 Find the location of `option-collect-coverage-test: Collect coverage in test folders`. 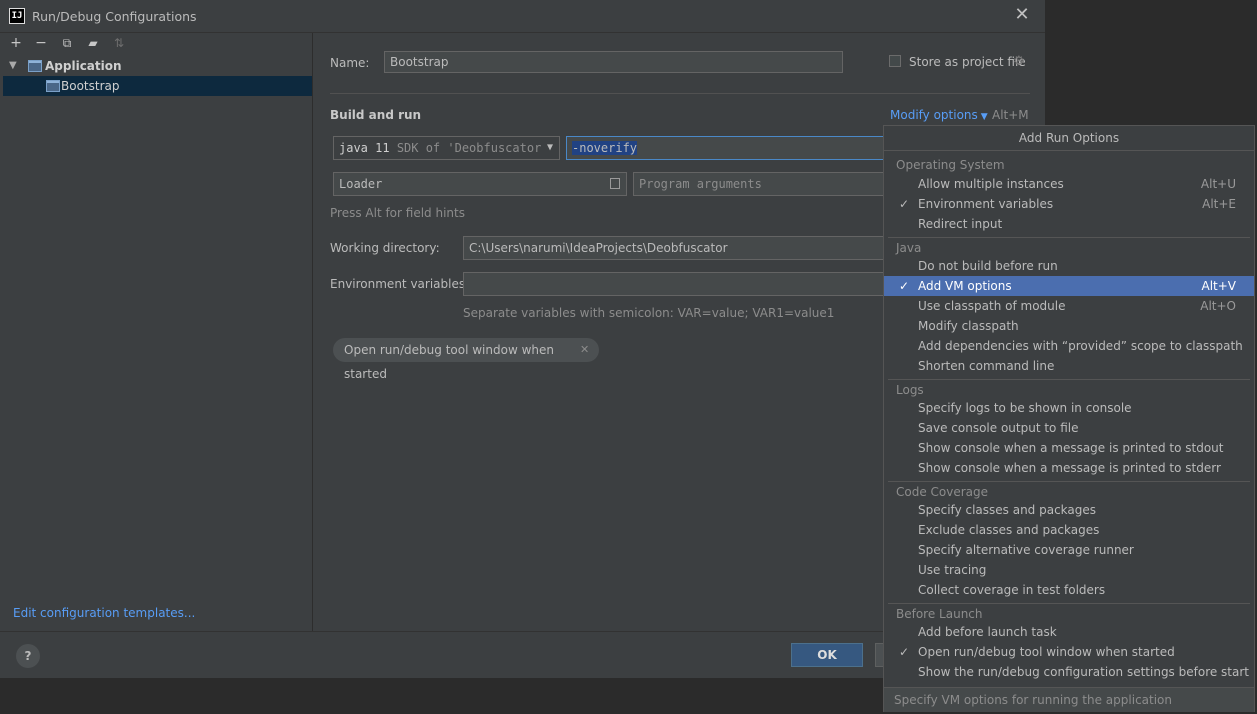

option-collect-coverage-test: Collect coverage in test folders is located at coordinates (1069, 590).